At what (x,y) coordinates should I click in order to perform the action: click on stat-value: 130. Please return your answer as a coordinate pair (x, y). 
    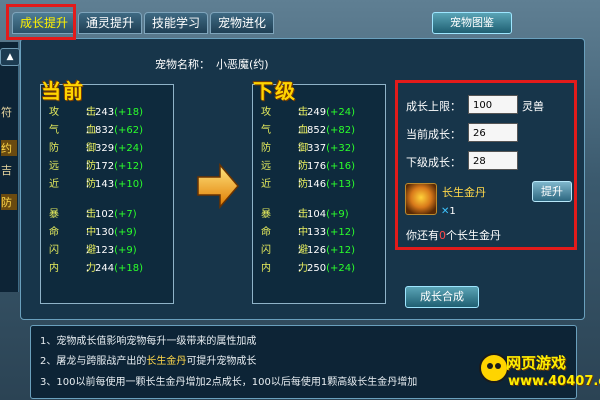
    Looking at the image, I should click on (105, 232).